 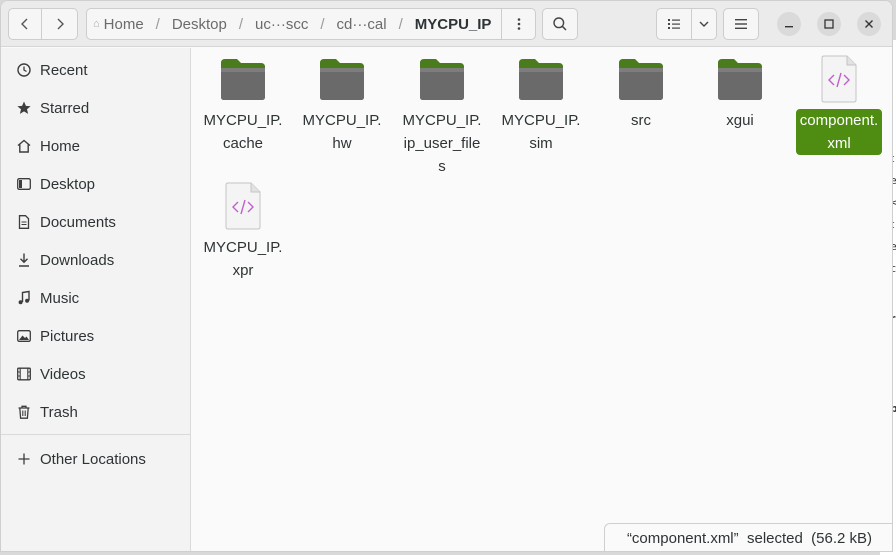 What do you see at coordinates (77, 260) in the screenshot?
I see `sidebar-item-label: Downloads` at bounding box center [77, 260].